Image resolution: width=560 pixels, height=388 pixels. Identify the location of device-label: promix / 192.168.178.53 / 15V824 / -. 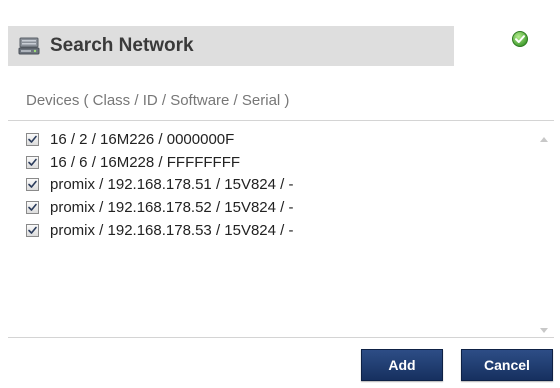
(172, 230).